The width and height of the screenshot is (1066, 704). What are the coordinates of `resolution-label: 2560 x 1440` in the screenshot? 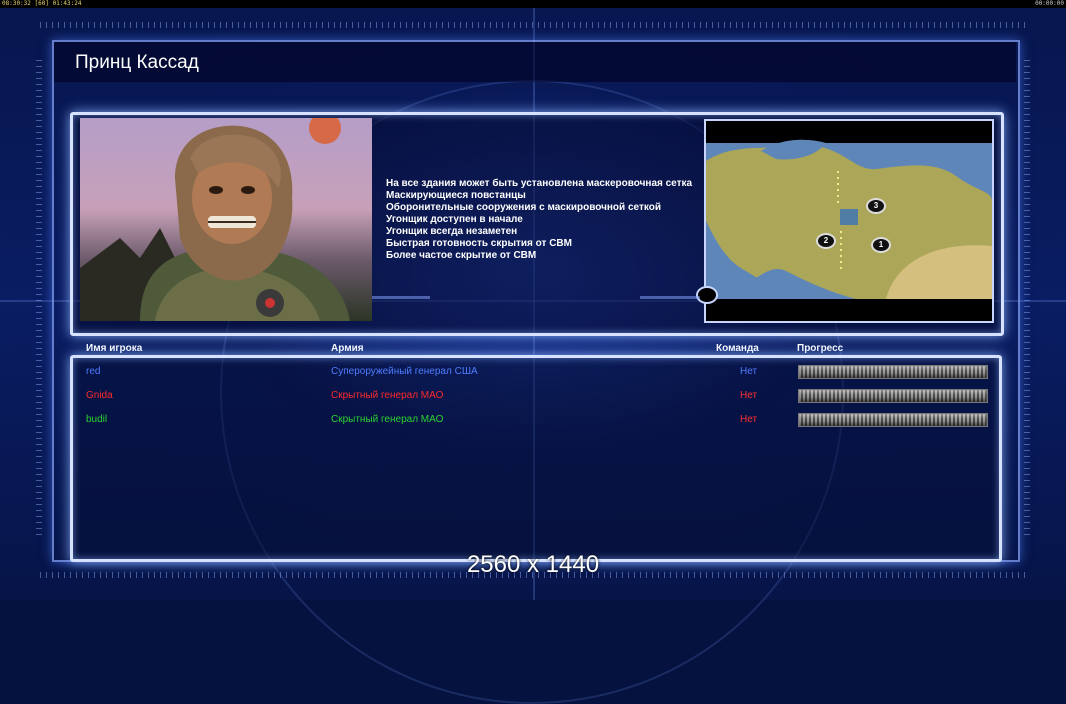 It's located at (533, 564).